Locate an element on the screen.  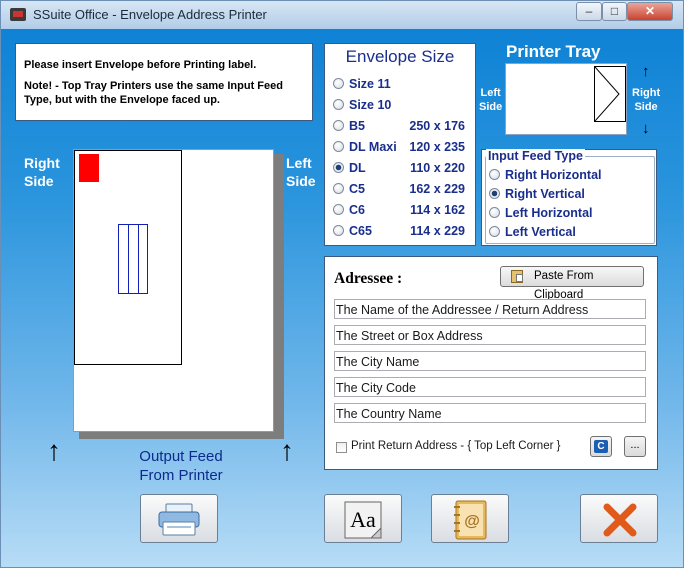
paste-from-clipboard-button: Paste From Clipboard is located at coordinates (572, 283).